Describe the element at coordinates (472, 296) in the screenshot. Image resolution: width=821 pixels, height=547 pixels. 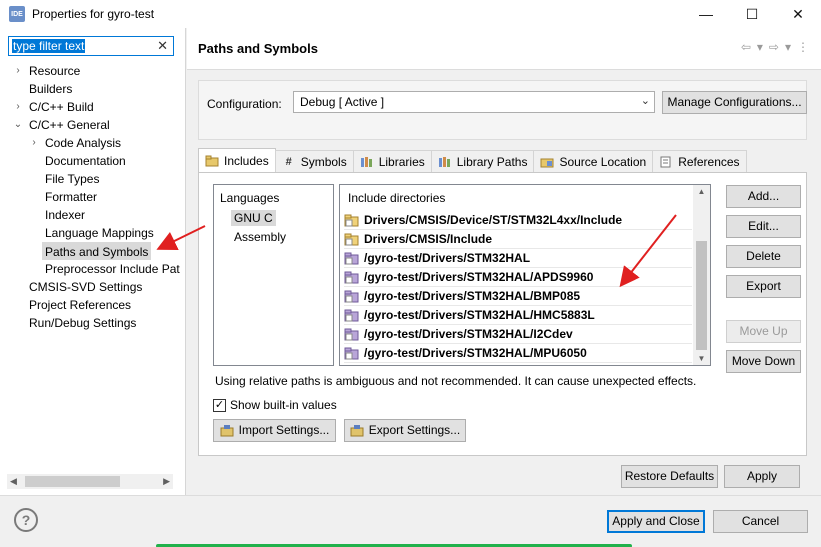
I see `include-directory-path: /gyro-test/Drivers/STM32HAL/BMP085` at that location.